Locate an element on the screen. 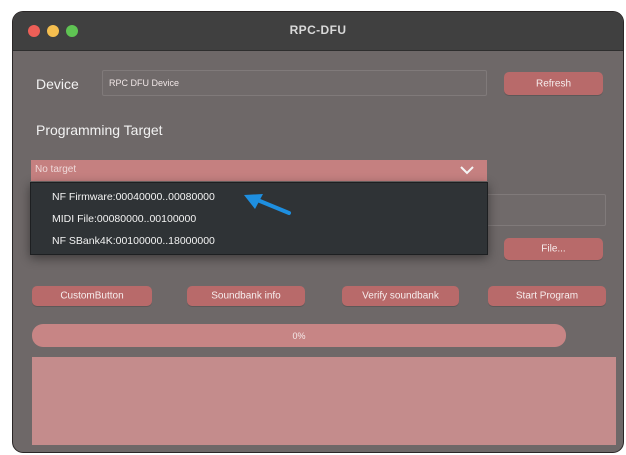 The image size is (626, 455). progress-text: 0% is located at coordinates (299, 335).